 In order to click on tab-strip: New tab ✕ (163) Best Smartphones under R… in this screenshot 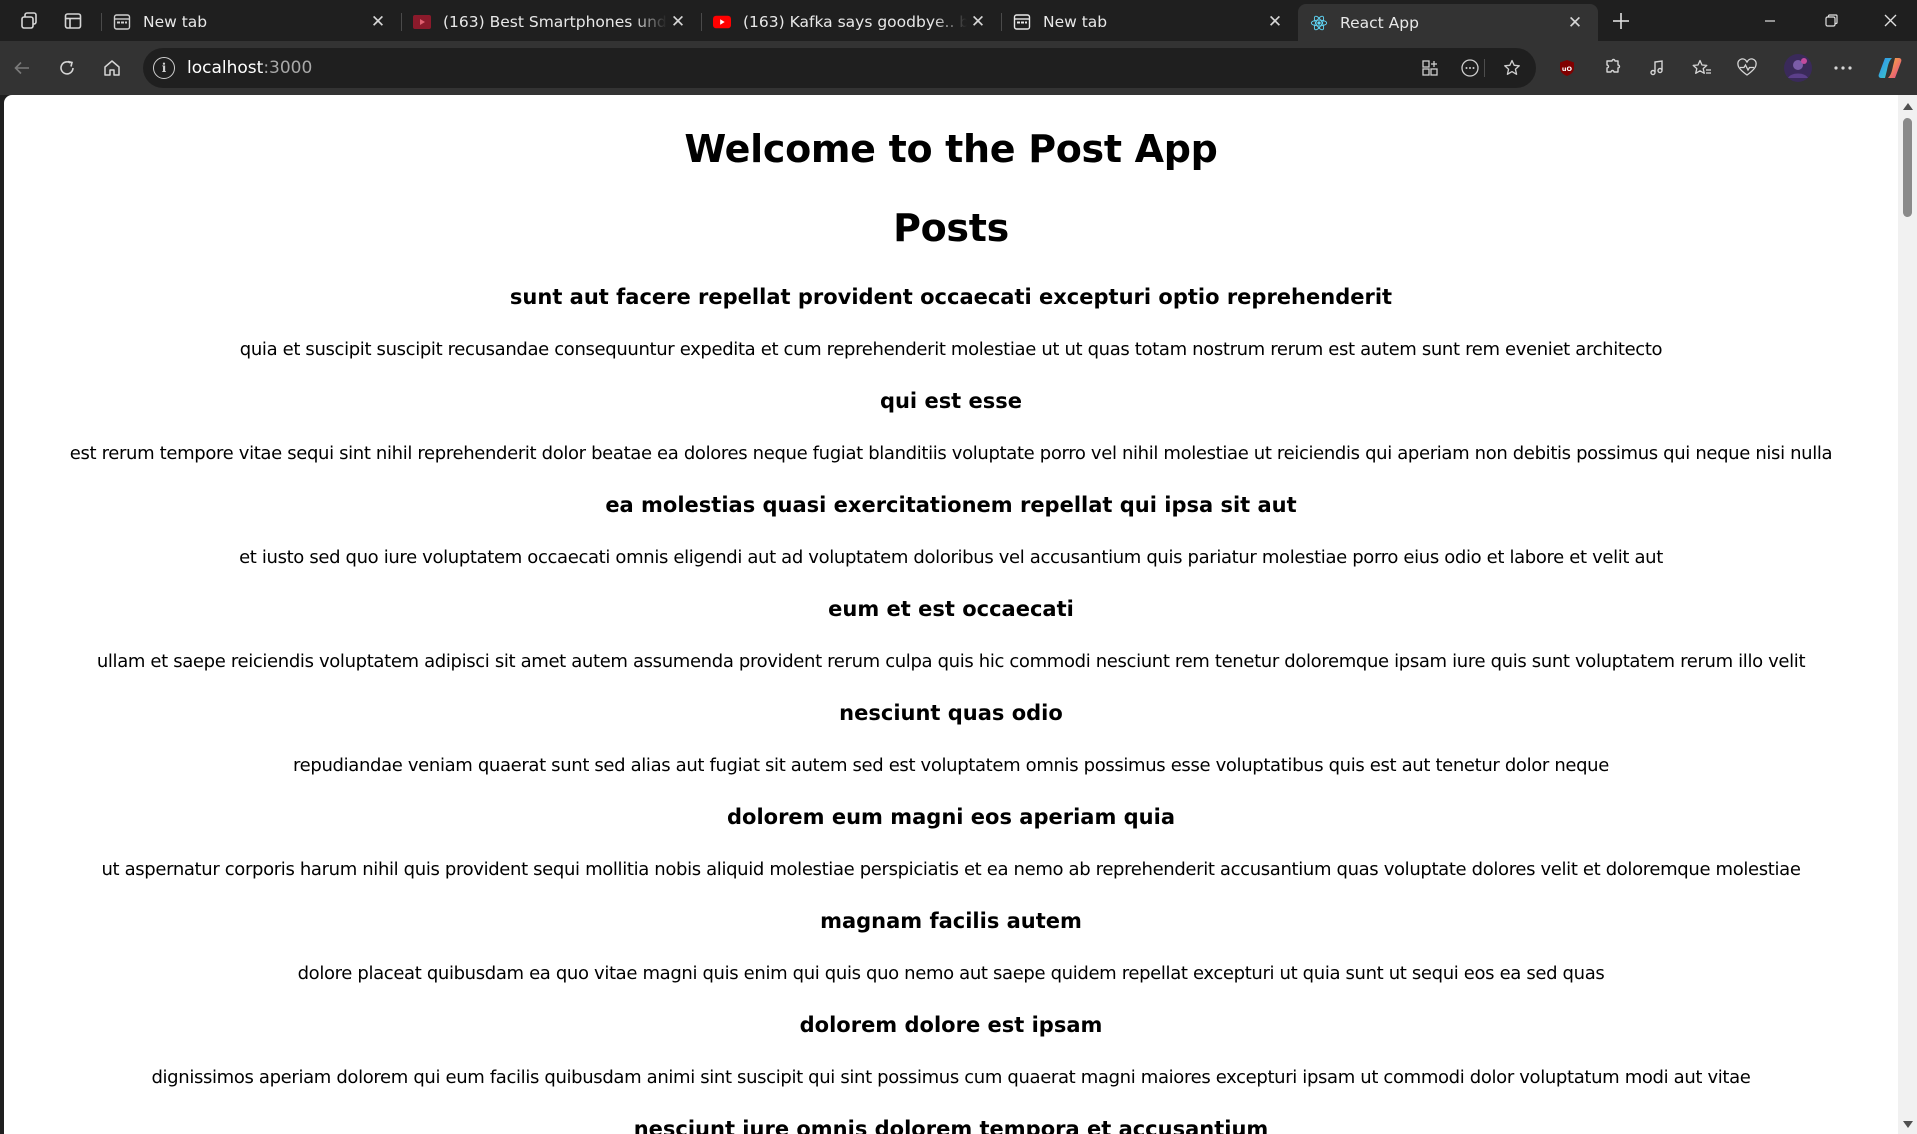, I will do `click(958, 20)`.